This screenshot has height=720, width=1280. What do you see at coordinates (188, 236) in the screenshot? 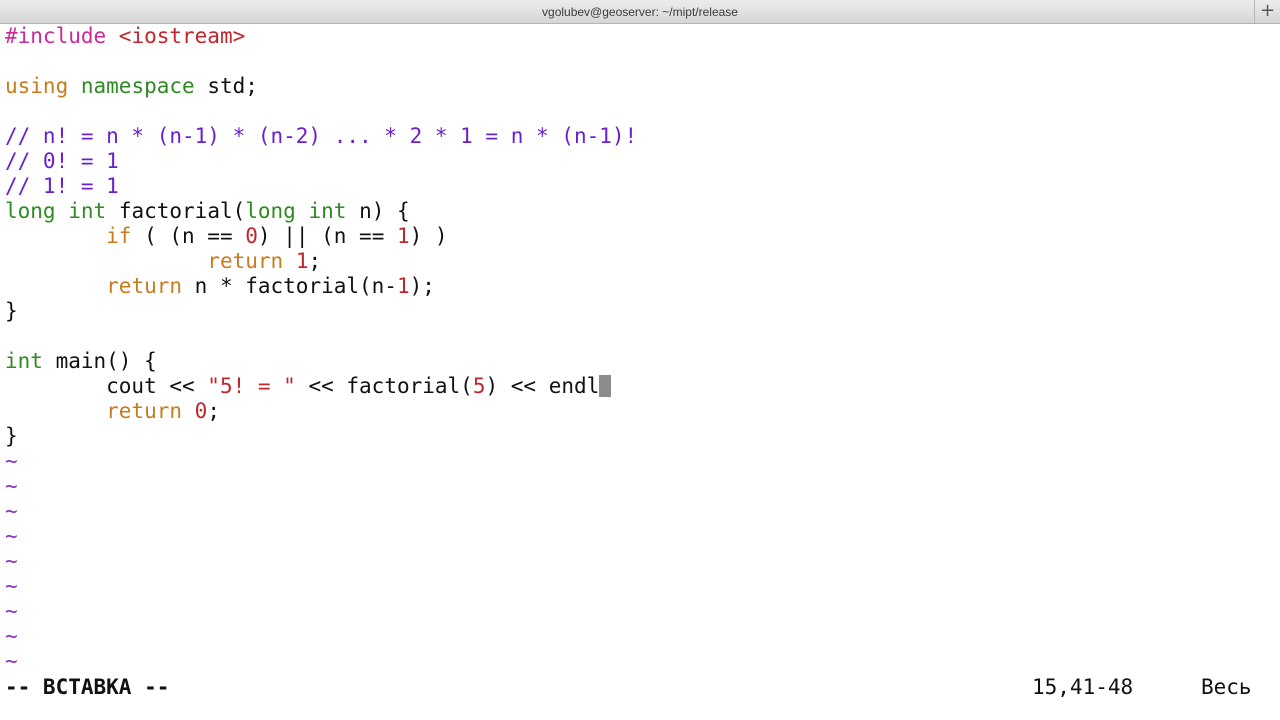
I see `code-token: ( (n ==` at bounding box center [188, 236].